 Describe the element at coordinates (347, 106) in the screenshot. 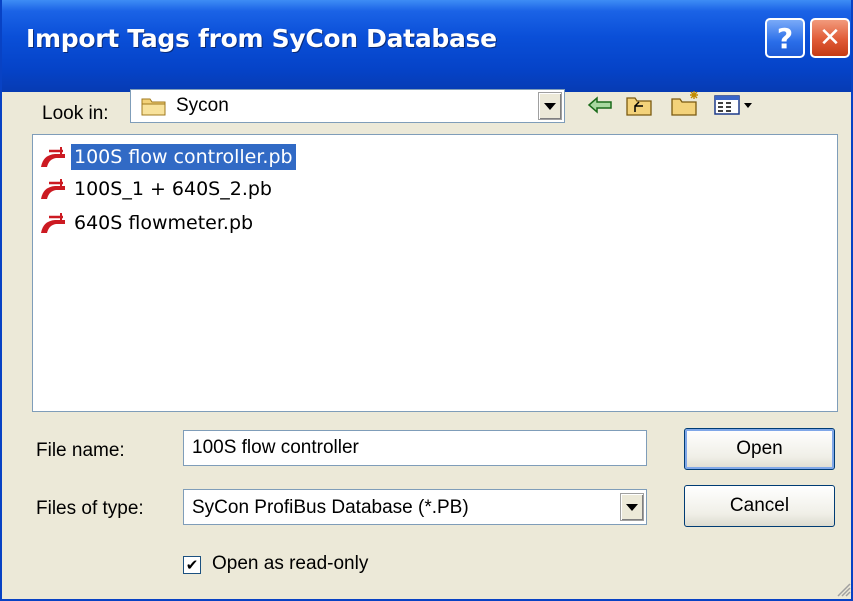

I see `look-in-dropdown: Sycon` at that location.